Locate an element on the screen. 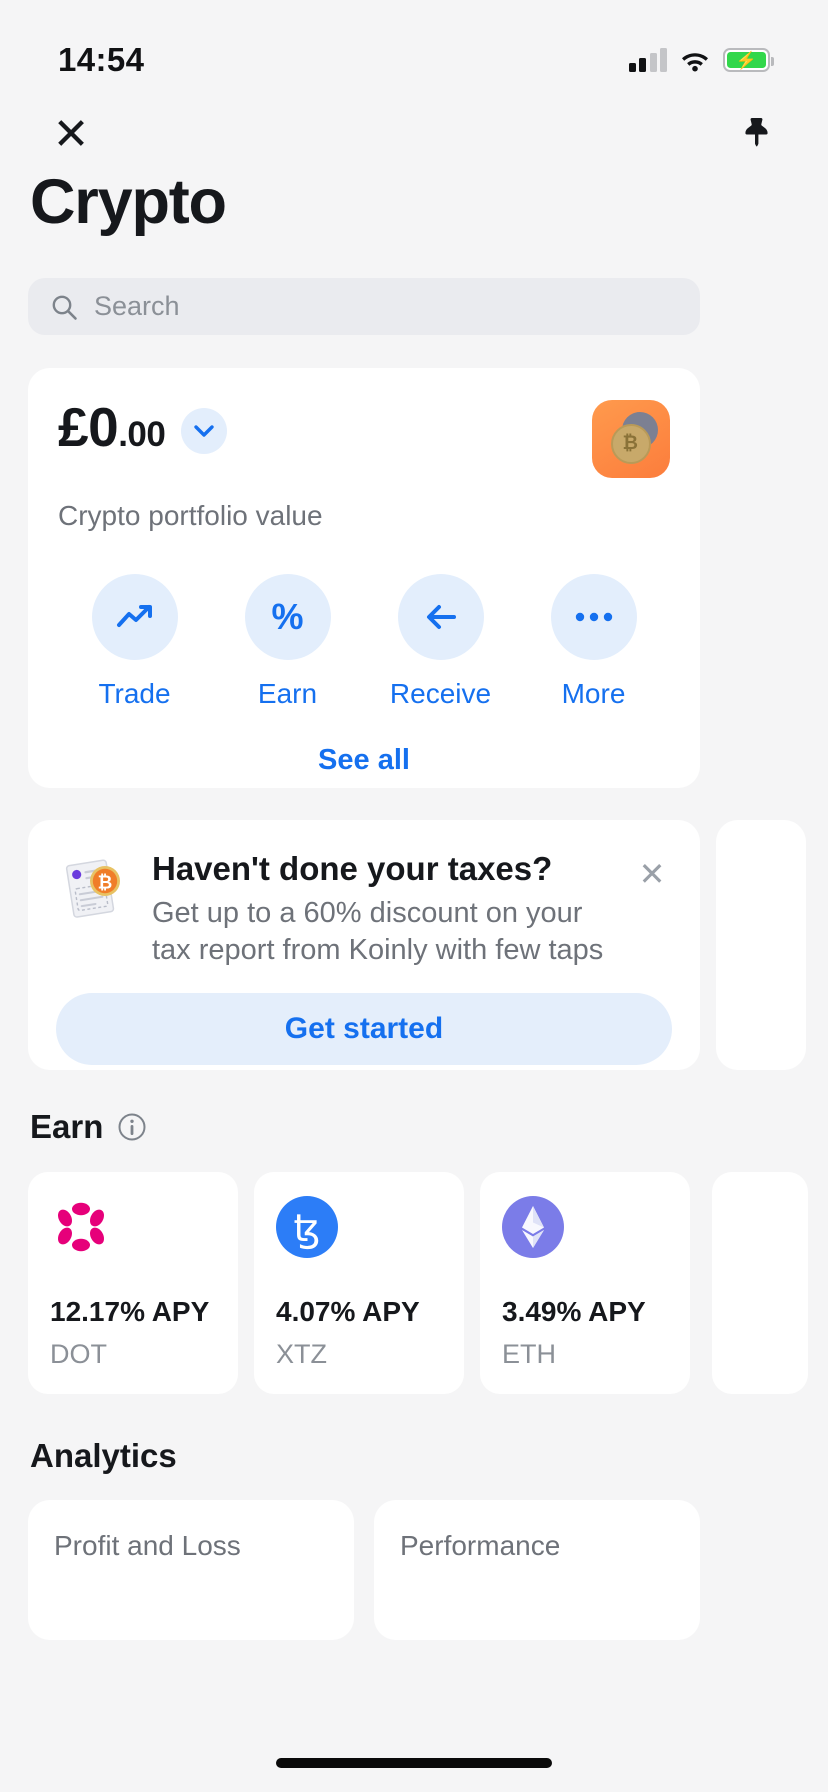 Image resolution: width=828 pixels, height=1792 pixels. search-icon is located at coordinates (64, 307).